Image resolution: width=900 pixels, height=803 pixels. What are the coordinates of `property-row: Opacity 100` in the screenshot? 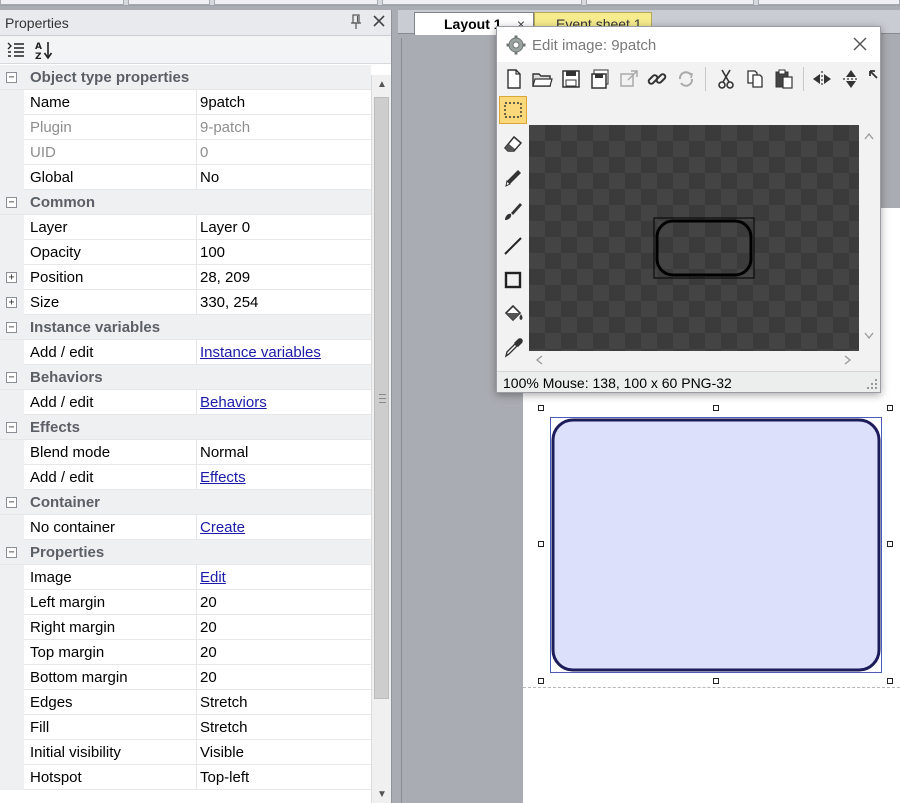 It's located at (185, 252).